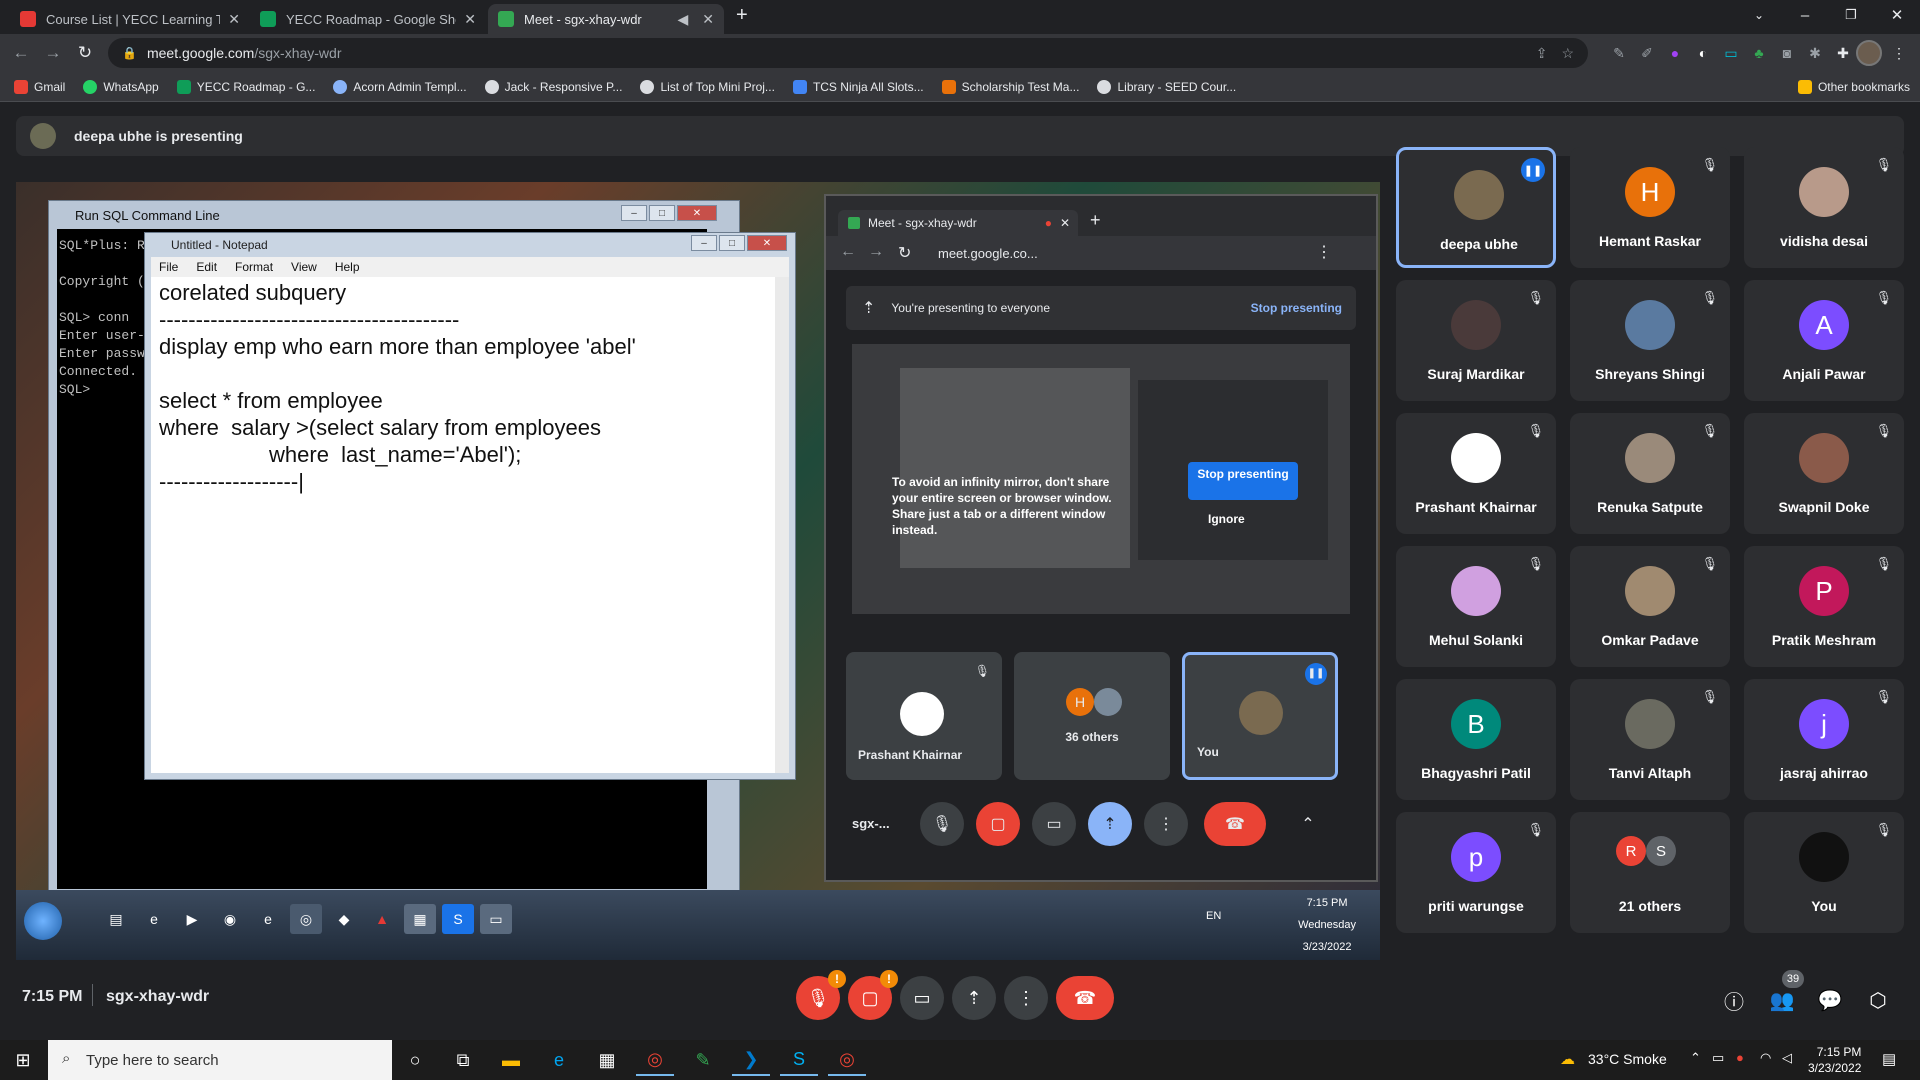 The image size is (1920, 1080). I want to click on start-orb-icon, so click(43, 921).